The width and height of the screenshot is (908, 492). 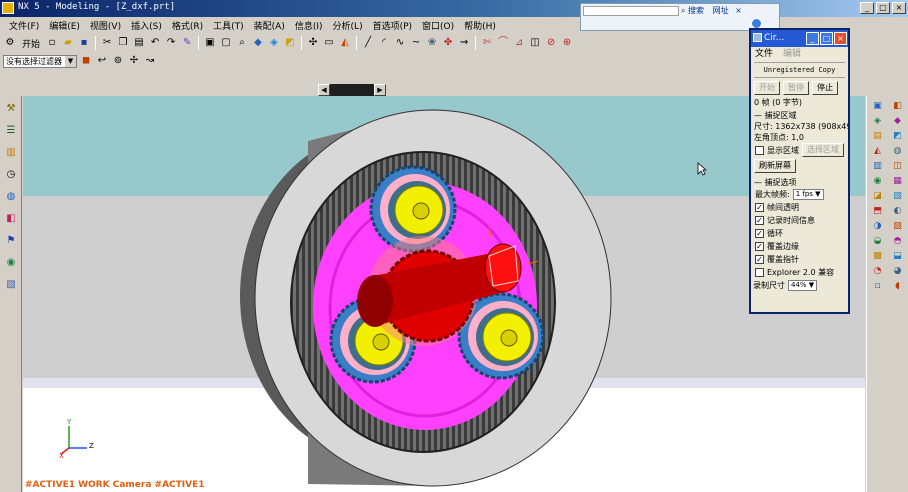 I want to click on paste-icon: ▤, so click(x=139, y=43).